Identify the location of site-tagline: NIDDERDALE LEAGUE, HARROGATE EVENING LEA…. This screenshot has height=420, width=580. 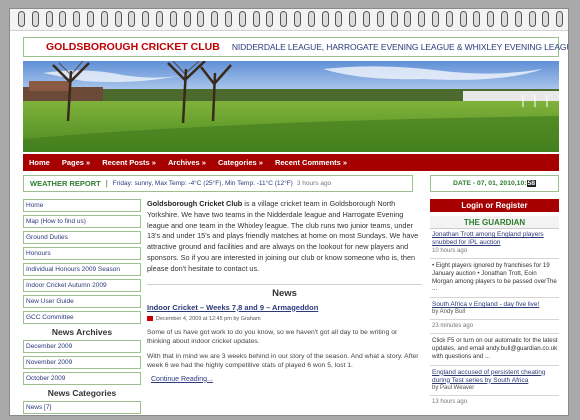
(400, 47).